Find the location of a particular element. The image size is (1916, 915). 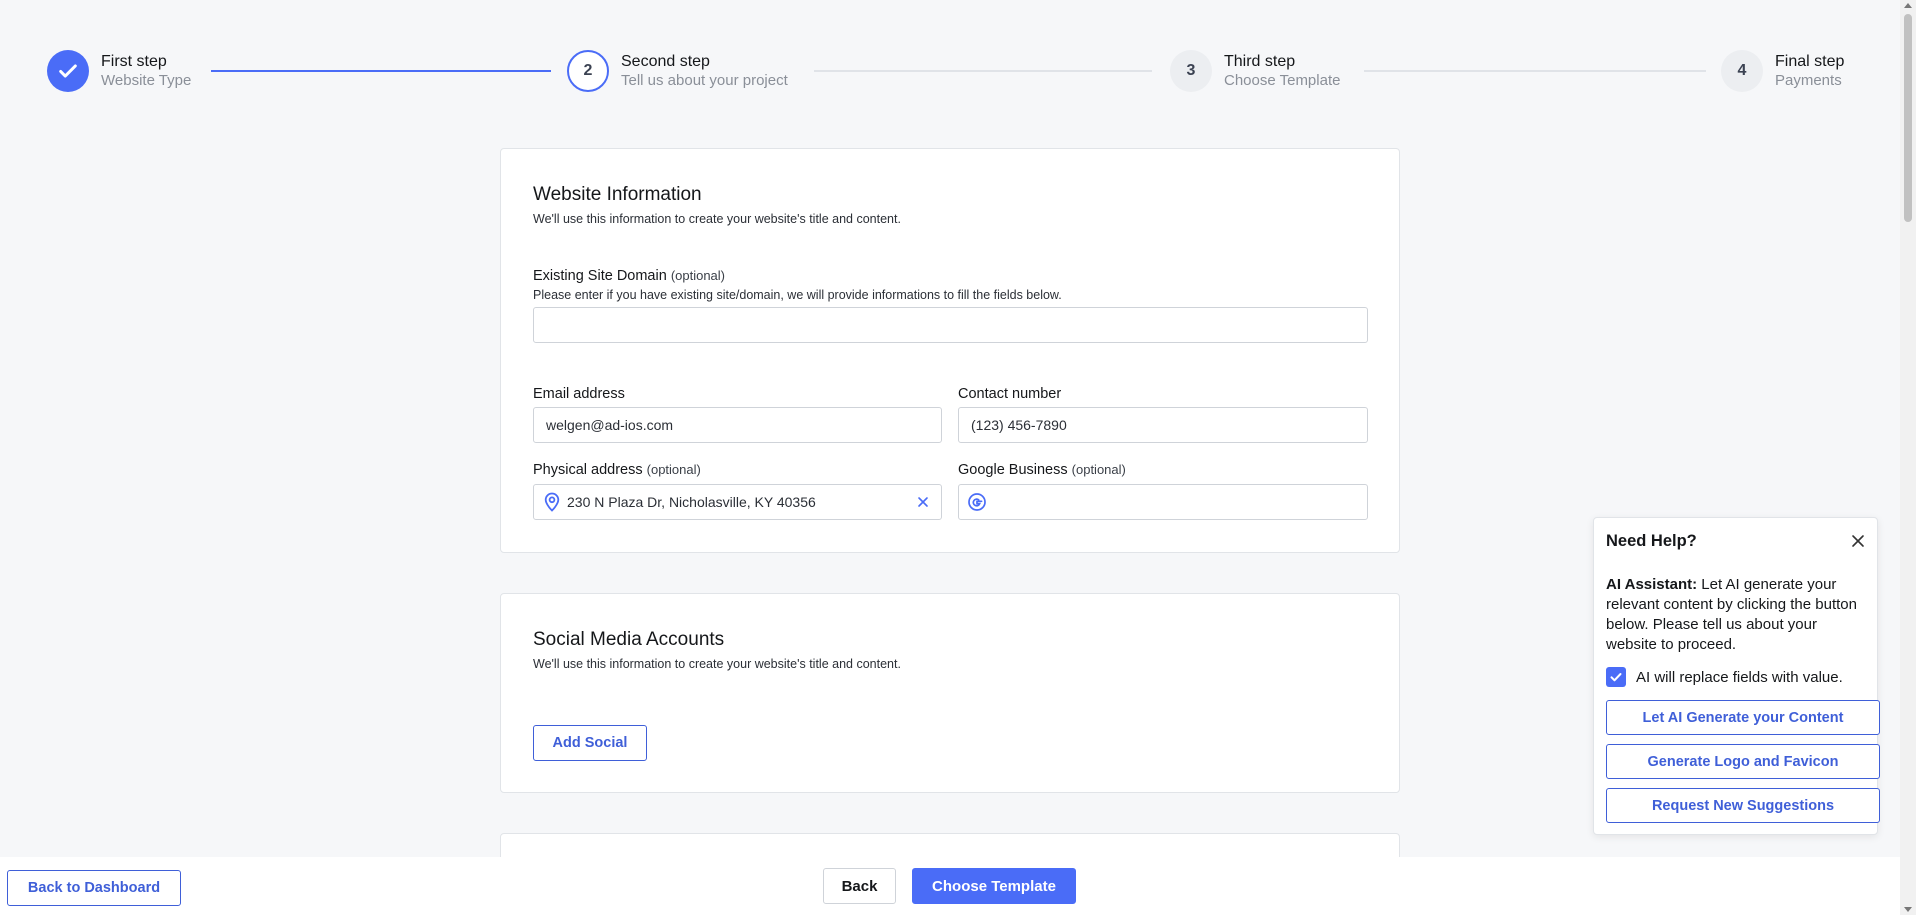

back-button: Back is located at coordinates (859, 886).